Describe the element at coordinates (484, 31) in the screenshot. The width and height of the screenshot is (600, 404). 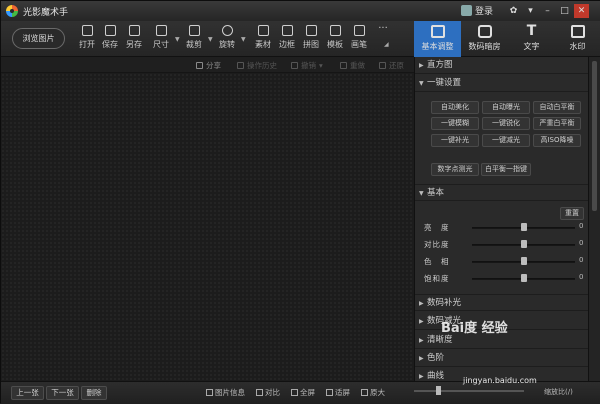
I see `camera-icon` at that location.